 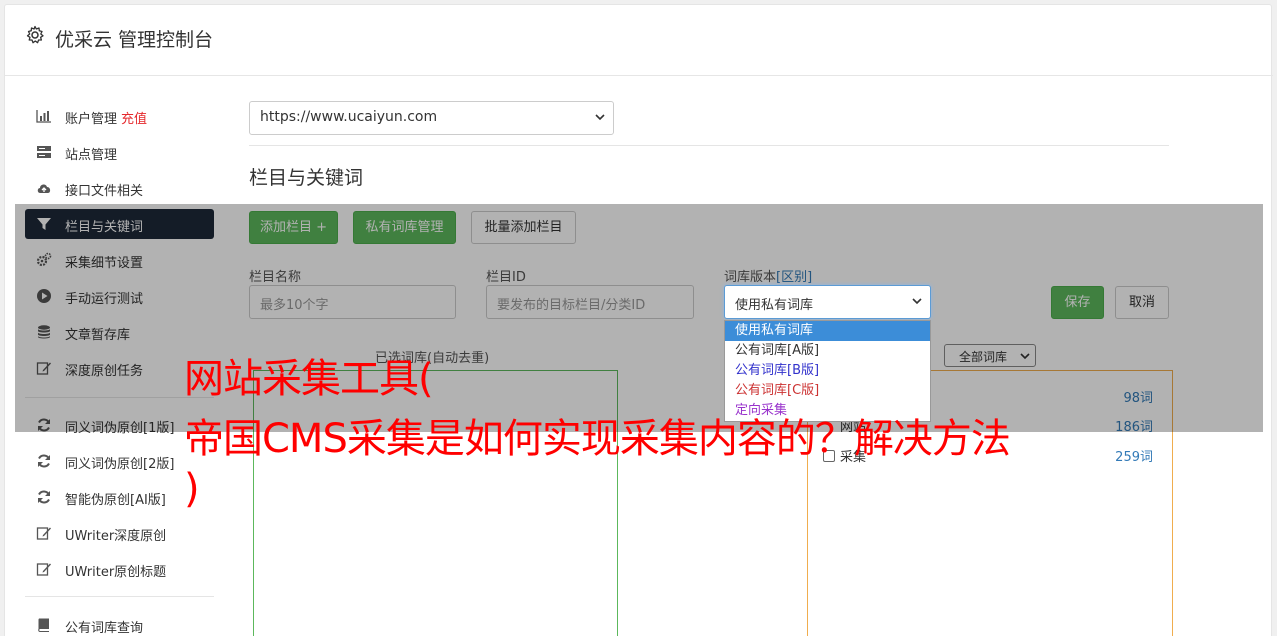 What do you see at coordinates (91, 155) in the screenshot?
I see `sidebar-item-label: 站点管理` at bounding box center [91, 155].